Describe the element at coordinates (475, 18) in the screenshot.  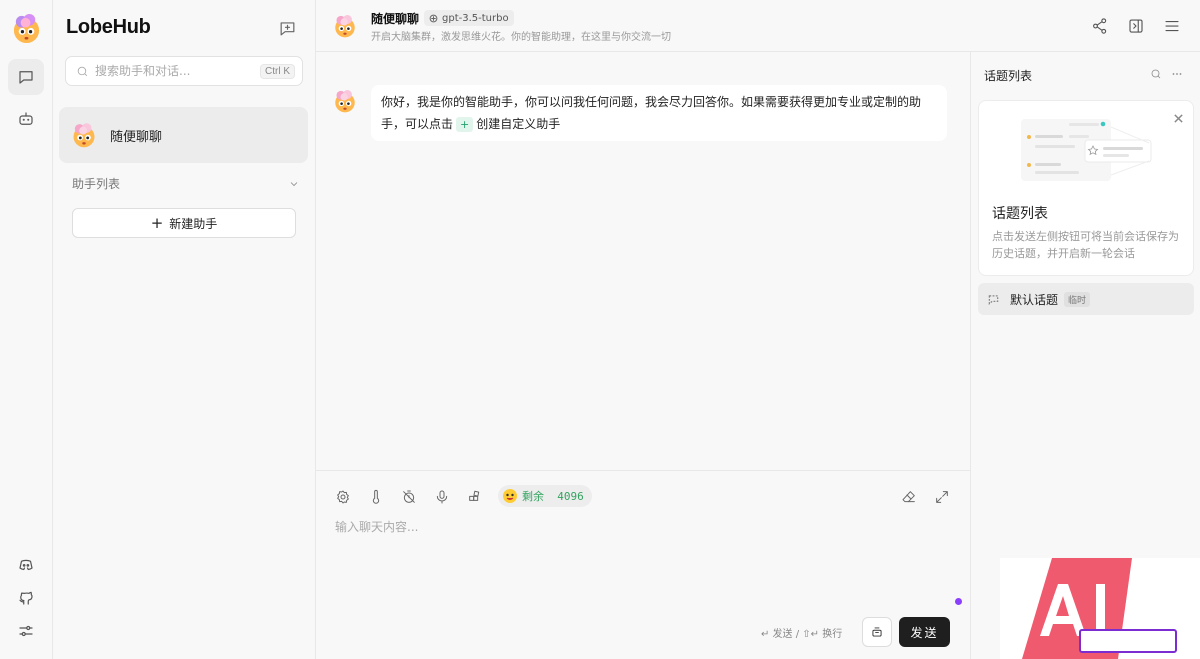
I see `model-name: gpt-3.5-turbo` at that location.